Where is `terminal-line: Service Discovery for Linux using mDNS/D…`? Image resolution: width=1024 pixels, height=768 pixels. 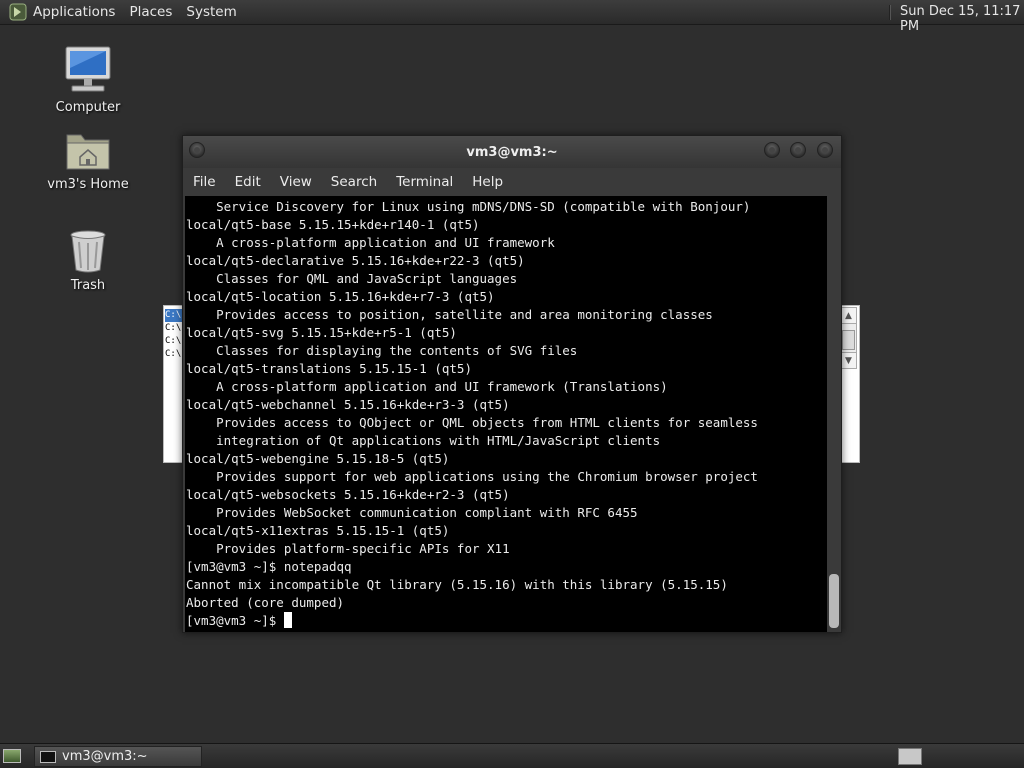 terminal-line: Service Discovery for Linux using mDNS/D… is located at coordinates (468, 206).